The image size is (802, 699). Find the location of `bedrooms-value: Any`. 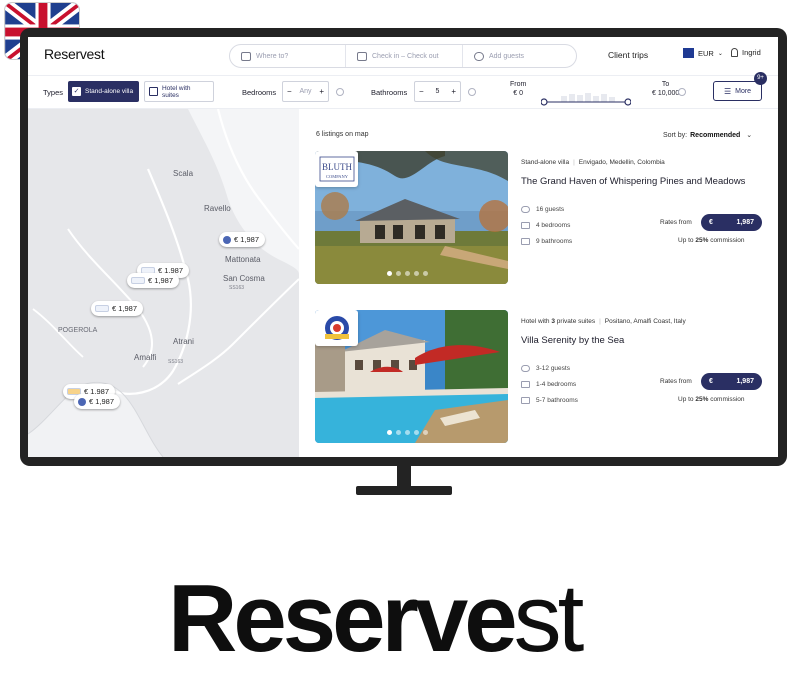

bedrooms-value: Any is located at coordinates (305, 91).